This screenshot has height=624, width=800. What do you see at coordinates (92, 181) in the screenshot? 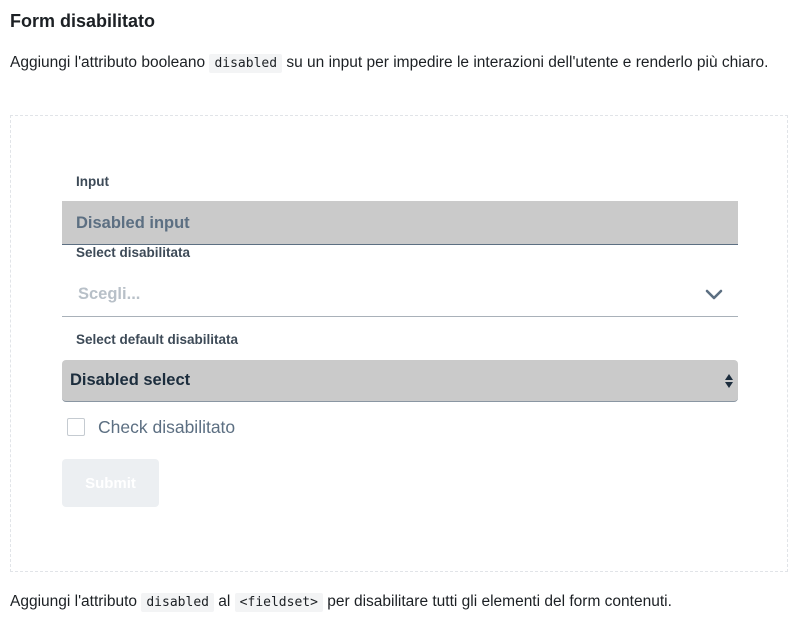
I see `input-label: Input` at bounding box center [92, 181].